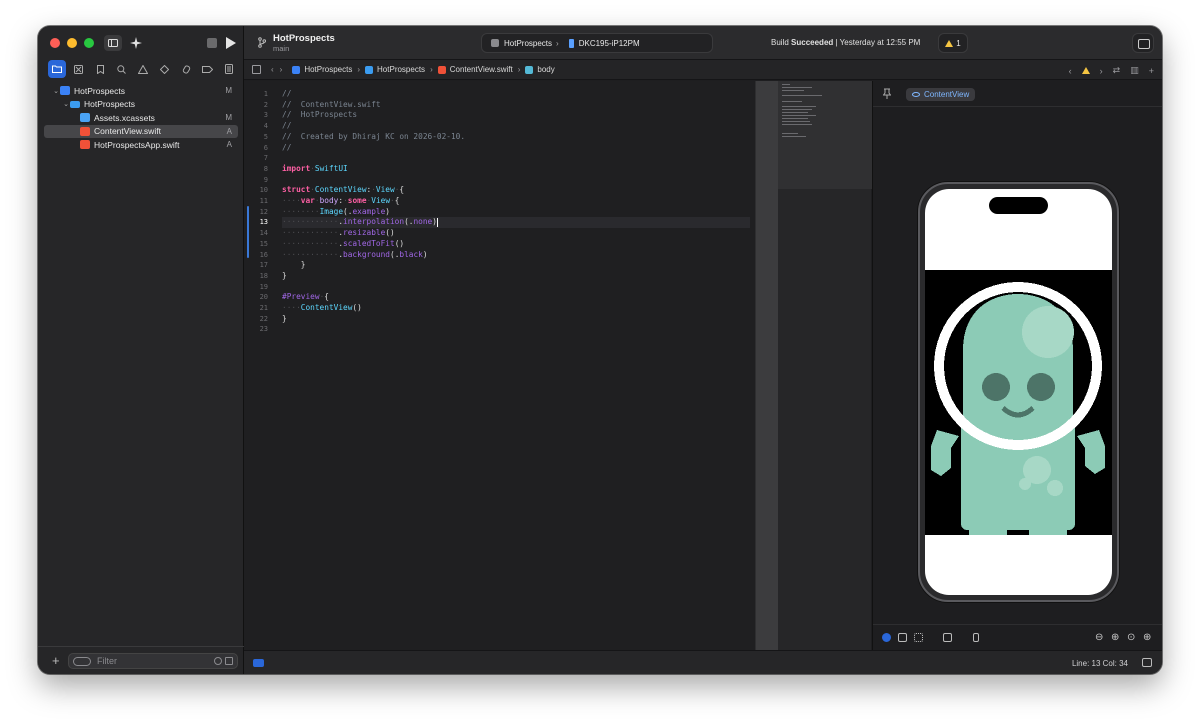 The width and height of the screenshot is (1200, 724). What do you see at coordinates (263, 254) in the screenshot?
I see `line-number: 16` at bounding box center [263, 254].